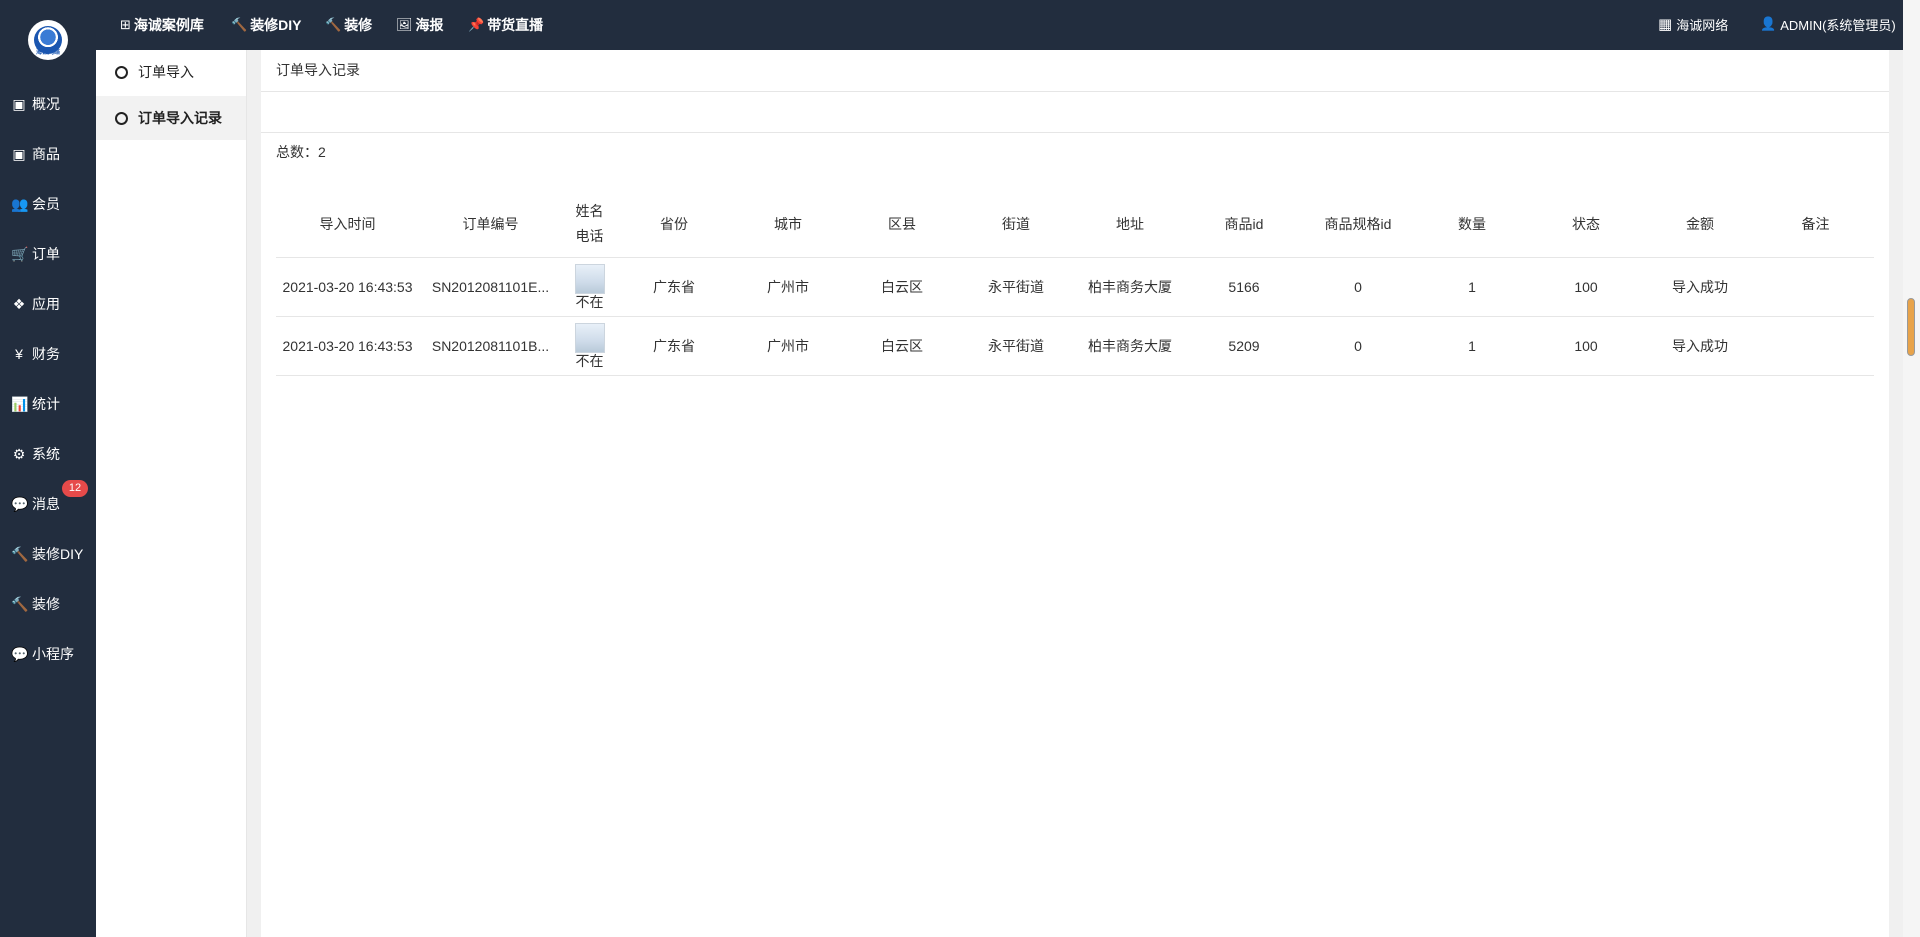 The image size is (1920, 937). What do you see at coordinates (20, 653) in the screenshot?
I see `wechat-icon: 💬` at bounding box center [20, 653].